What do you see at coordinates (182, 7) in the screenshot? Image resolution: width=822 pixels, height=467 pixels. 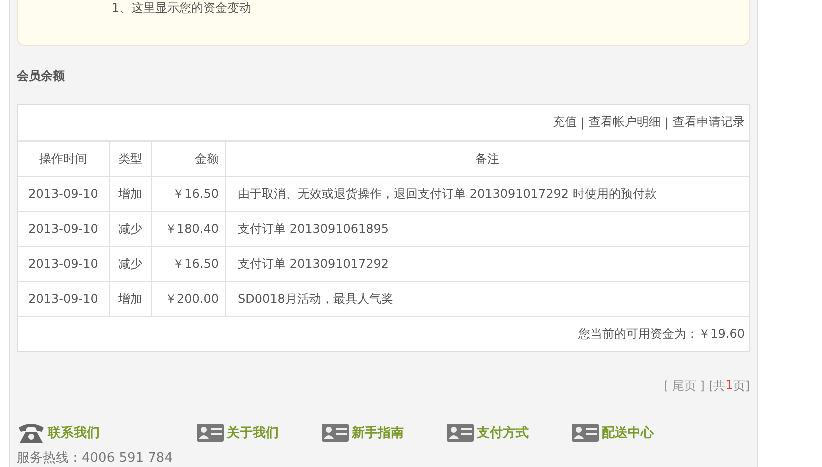 I see `notice-text: 1、这里显示您的资金变动` at bounding box center [182, 7].